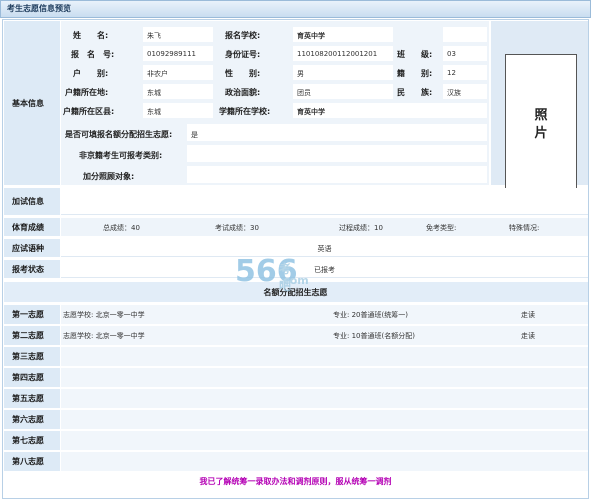 This screenshot has width=591, height=500. I want to click on district-label: 户籍所在区县:, so click(89, 111).